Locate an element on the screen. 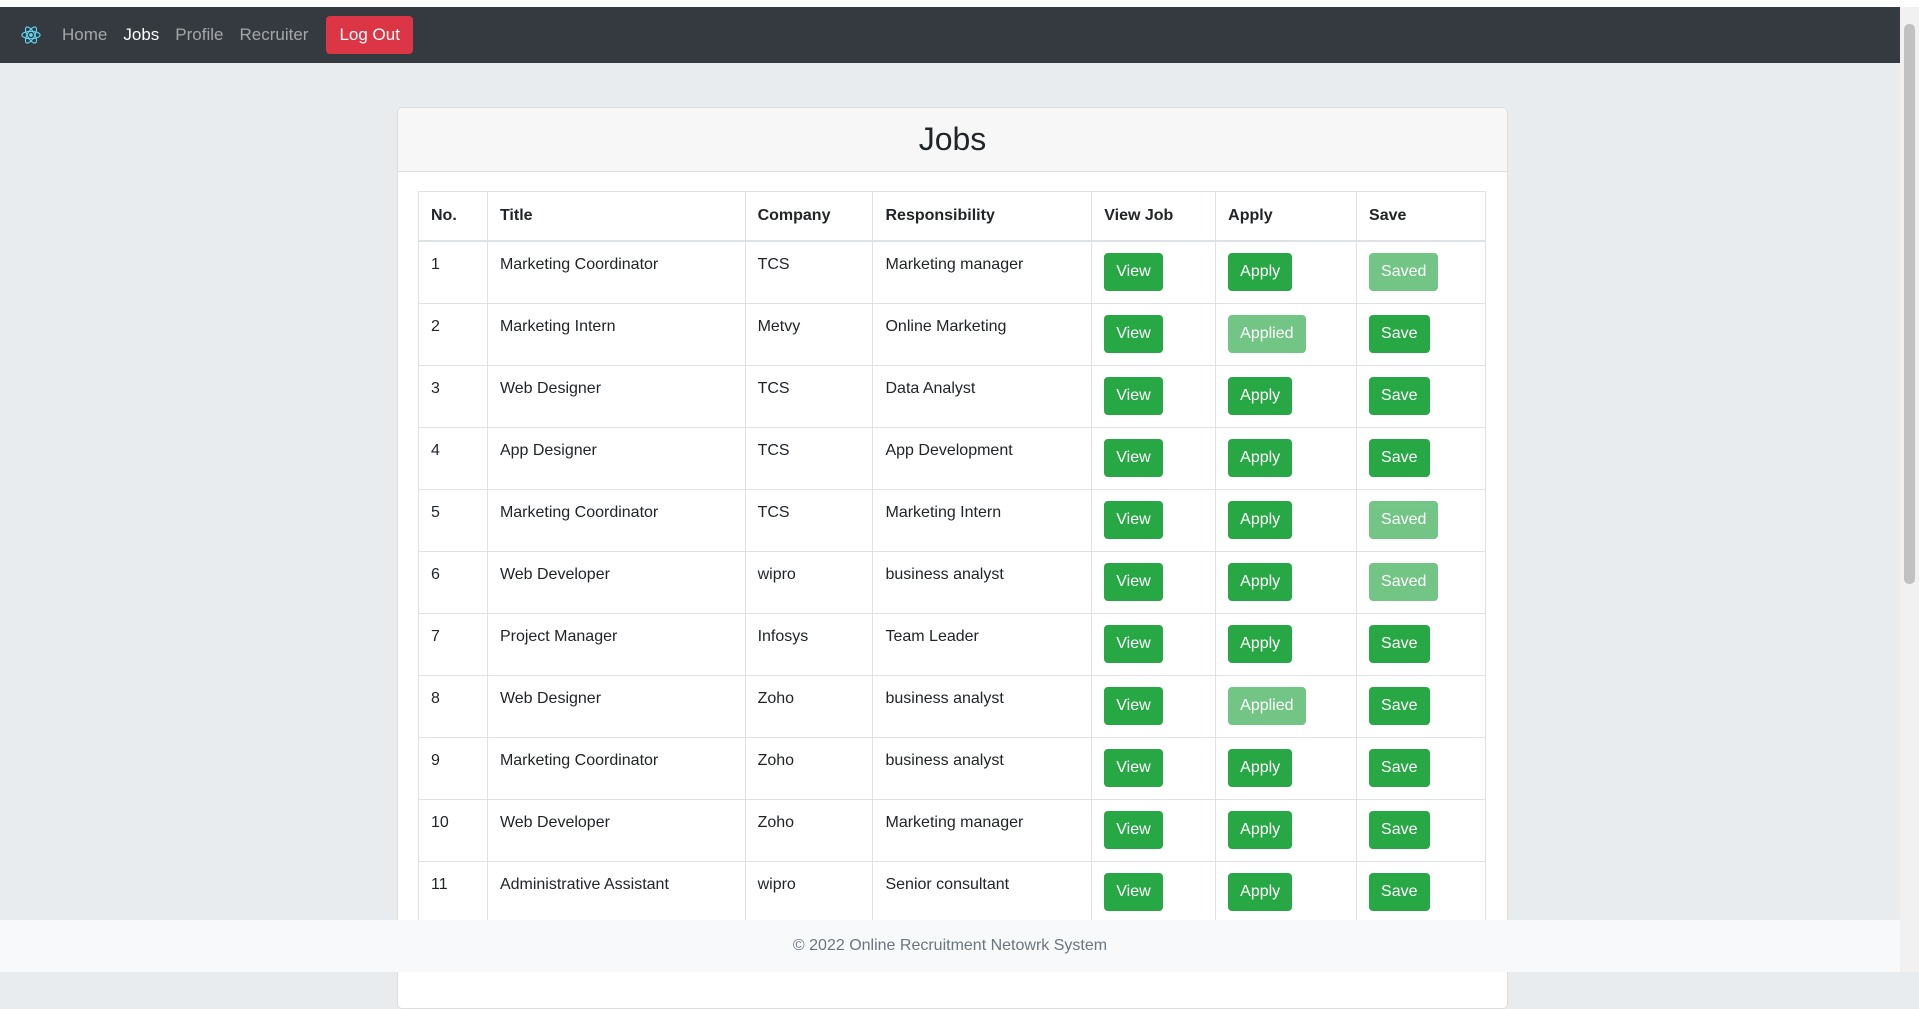 The image size is (1919, 1009). header-apply: Apply is located at coordinates (1286, 216).